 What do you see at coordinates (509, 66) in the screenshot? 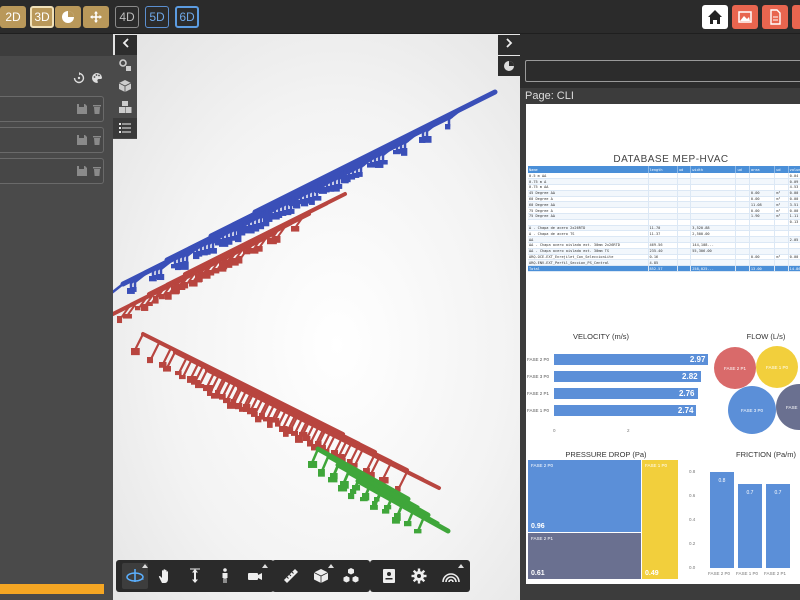
I see `report-tab` at bounding box center [509, 66].